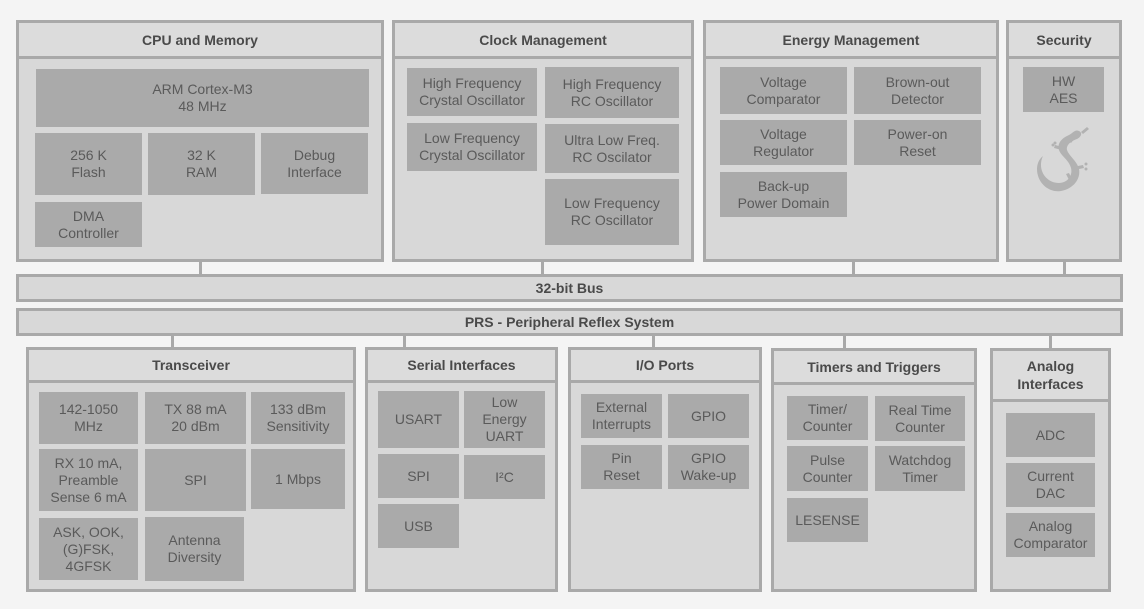  What do you see at coordinates (665, 366) in the screenshot?
I see `group-title: I/O Ports` at bounding box center [665, 366].